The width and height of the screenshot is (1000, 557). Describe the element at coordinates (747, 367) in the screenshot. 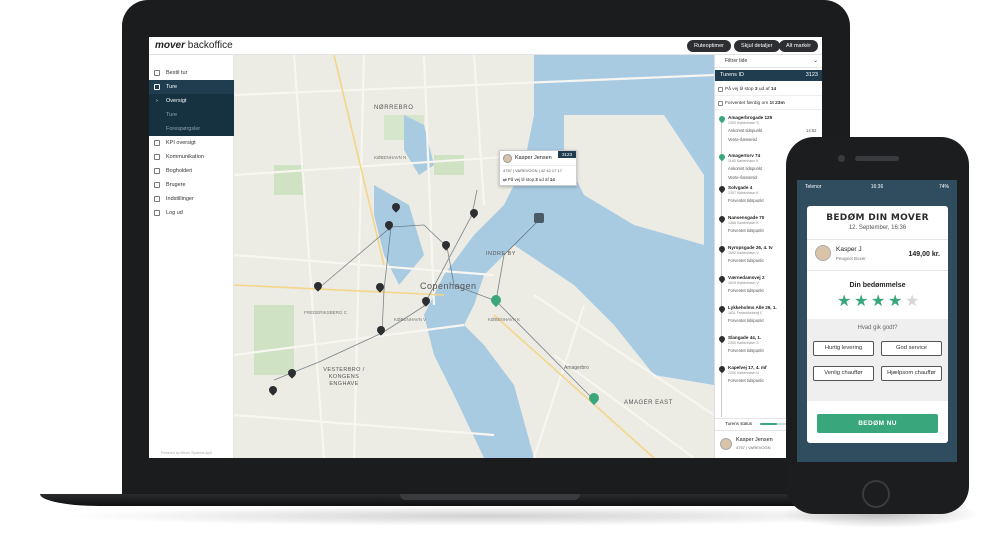

I see `stop-address: Kapelvej 17, 4. mf` at that location.